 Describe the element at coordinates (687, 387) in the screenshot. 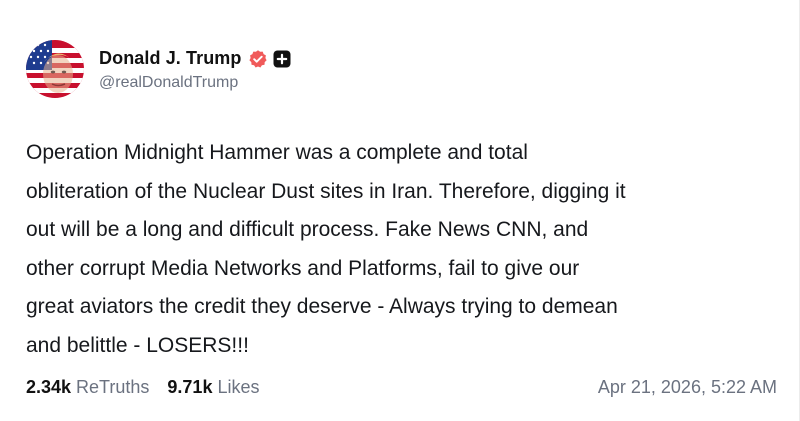

I see `post-timestamp: Apr 21, 2026, 5:22 AM` at that location.